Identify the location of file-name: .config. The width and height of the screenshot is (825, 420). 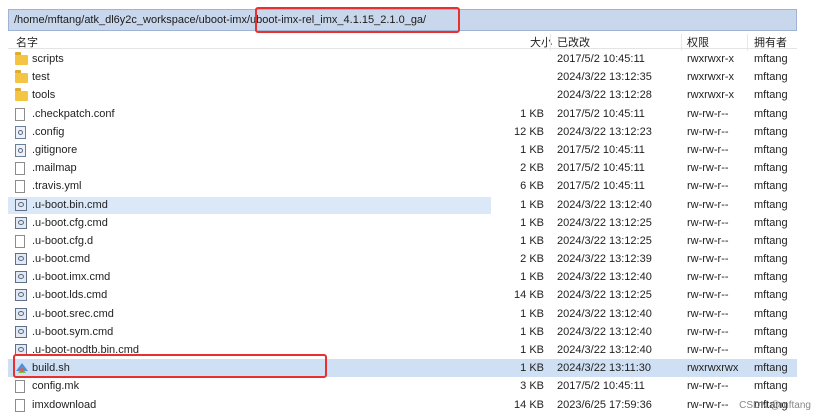
(48, 131).